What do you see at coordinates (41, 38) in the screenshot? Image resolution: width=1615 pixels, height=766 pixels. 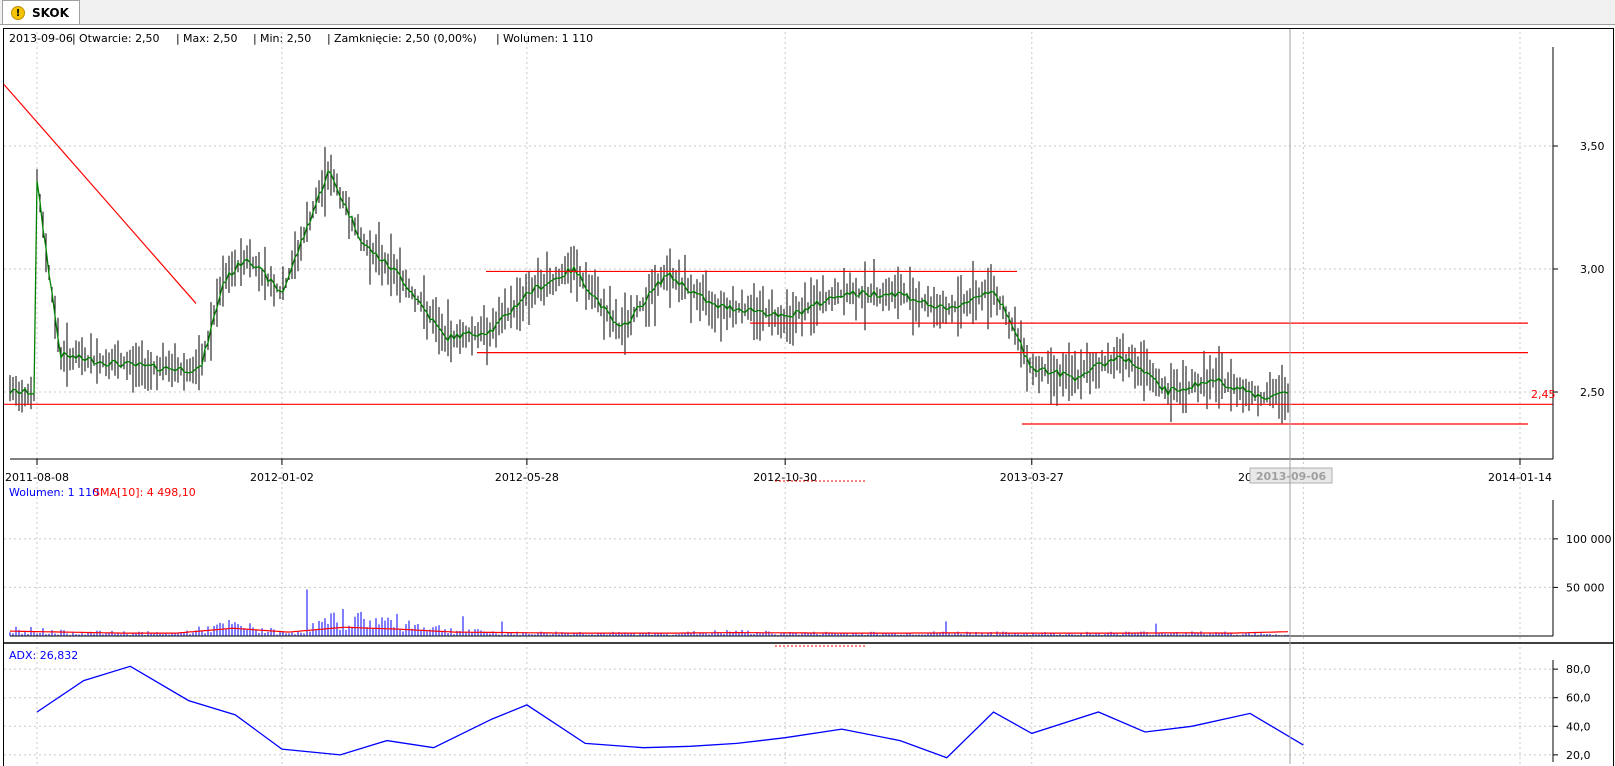 I see `header-date: 2013-09-06` at bounding box center [41, 38].